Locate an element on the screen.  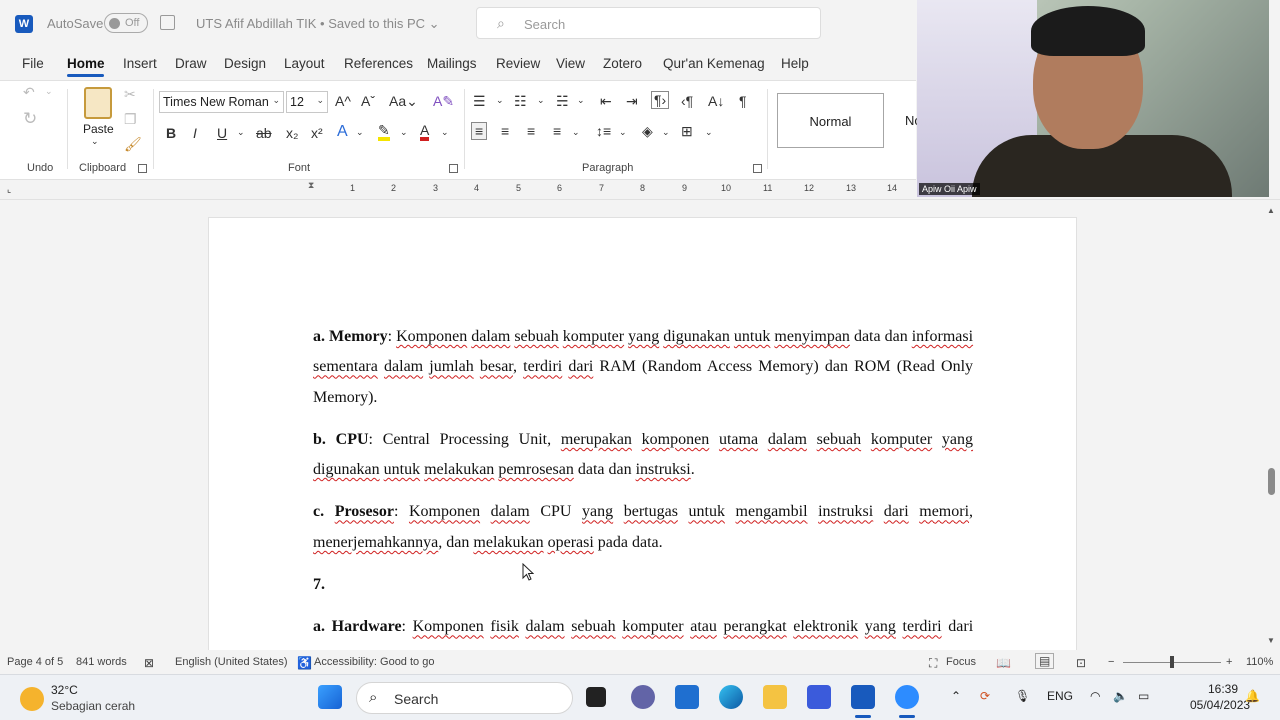
highlight-dropdown-icon: ⌄ is located at coordinates (404, 132).